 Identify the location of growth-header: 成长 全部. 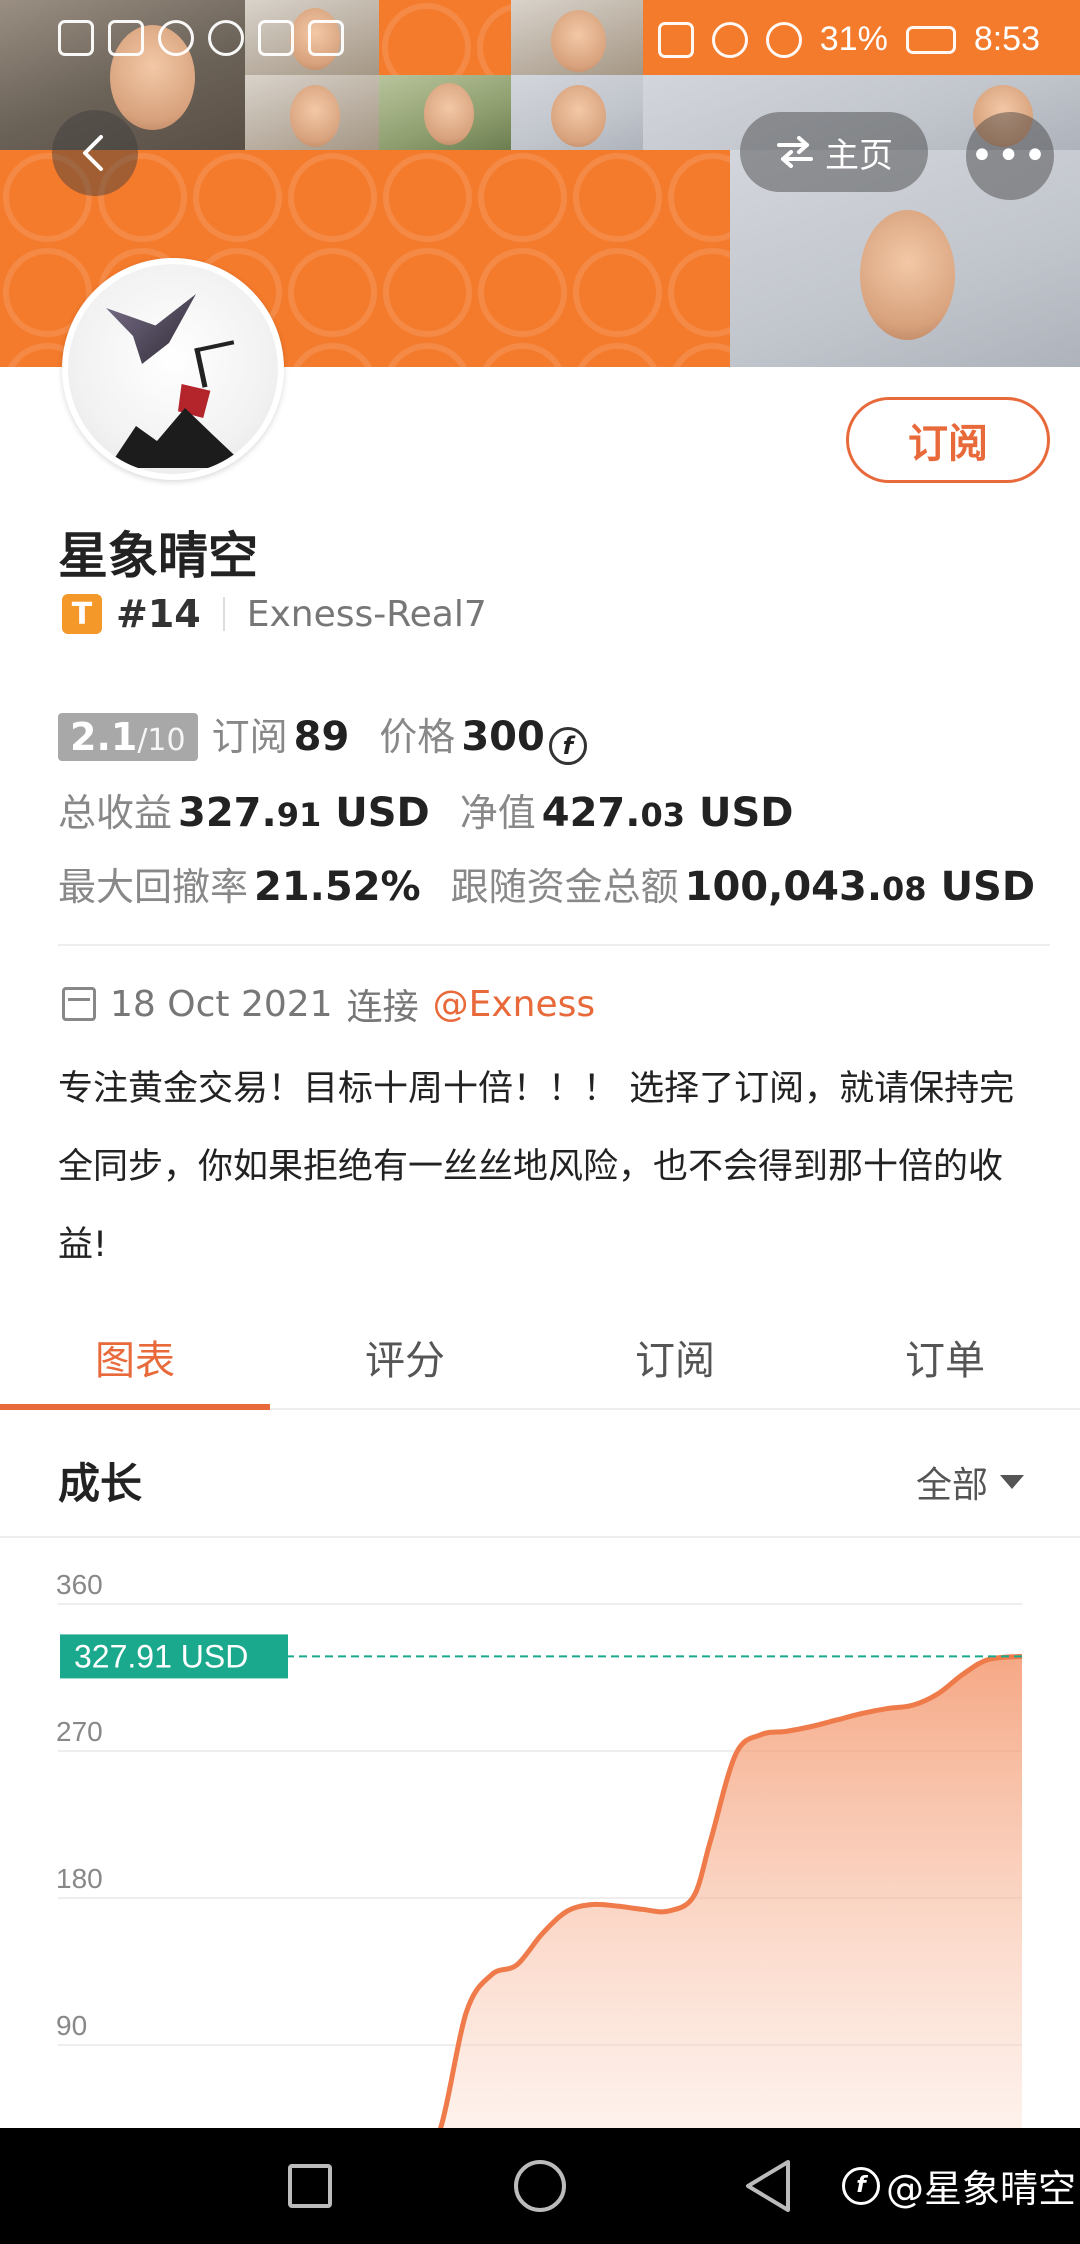
(540, 1475).